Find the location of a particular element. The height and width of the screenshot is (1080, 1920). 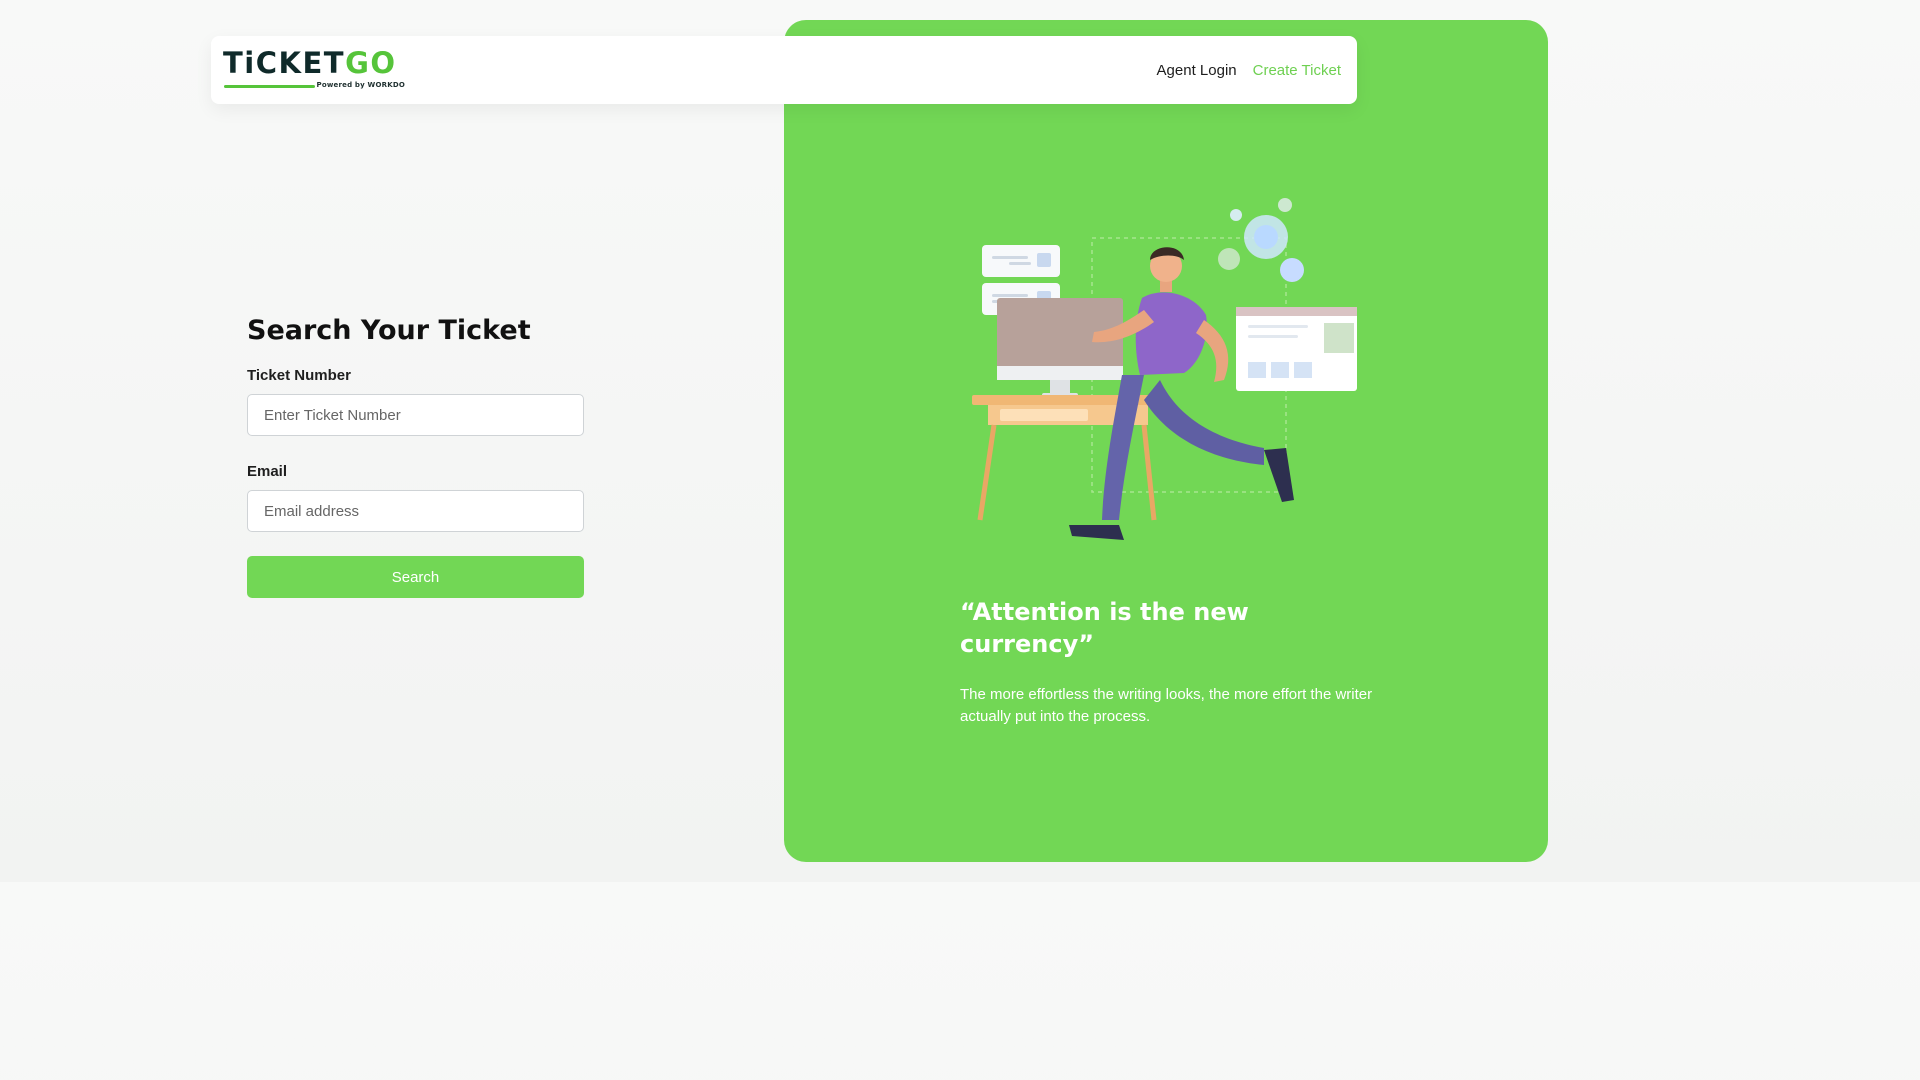

logo-underline is located at coordinates (269, 86).